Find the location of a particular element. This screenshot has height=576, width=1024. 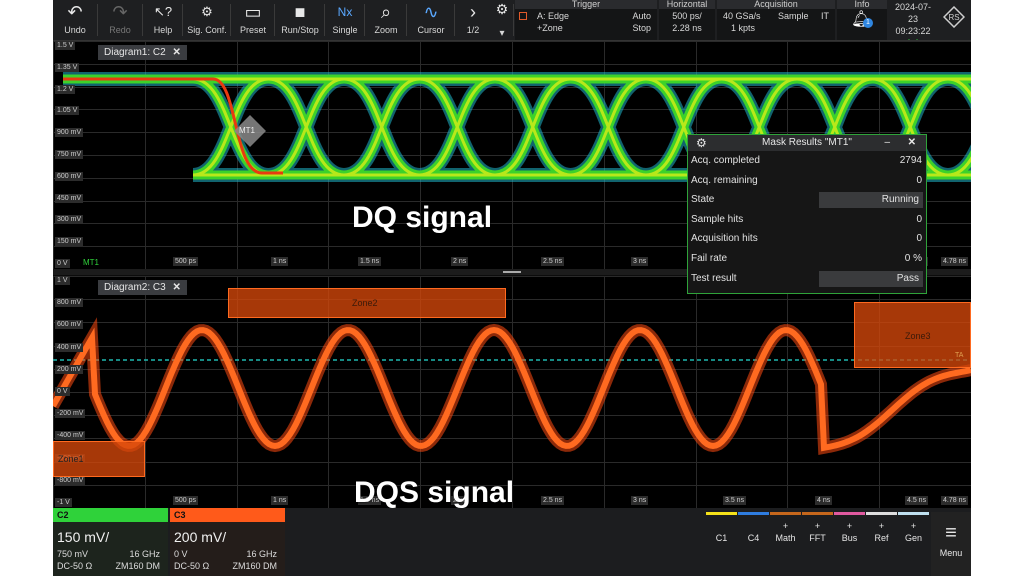

mask-result-label: Test result is located at coordinates (714, 278).